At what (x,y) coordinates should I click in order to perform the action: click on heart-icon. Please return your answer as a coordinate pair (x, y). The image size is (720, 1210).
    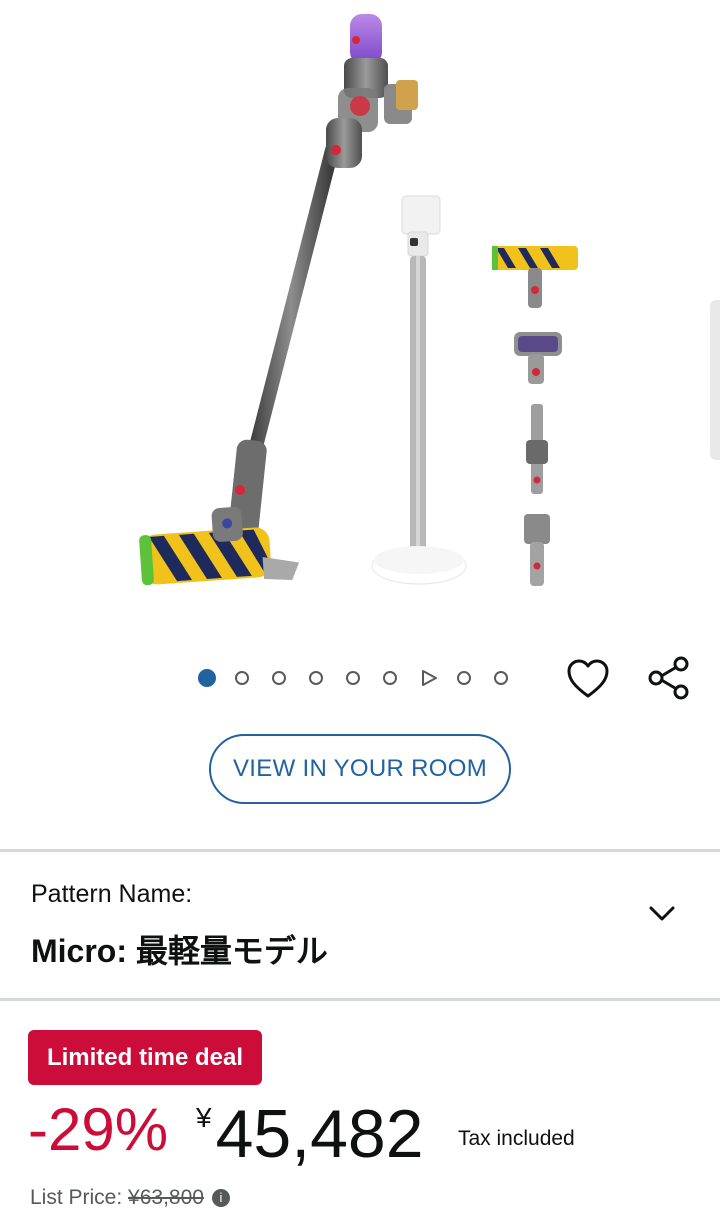
    Looking at the image, I should click on (588, 678).